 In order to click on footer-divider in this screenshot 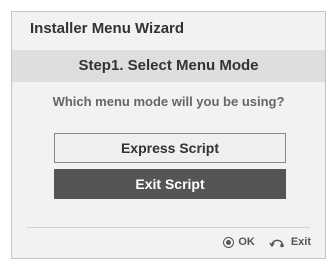, I will do `click(168, 227)`.